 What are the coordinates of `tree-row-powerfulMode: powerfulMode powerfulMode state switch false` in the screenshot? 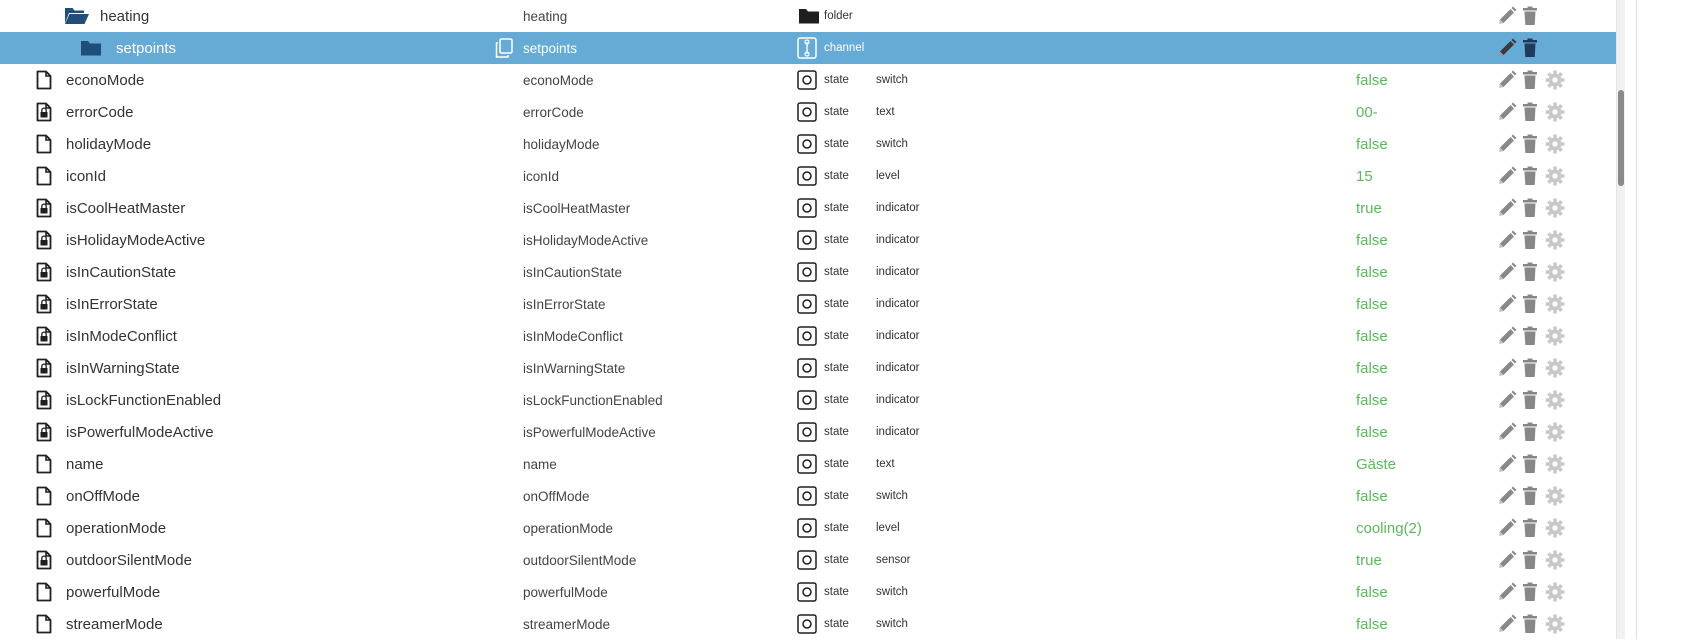 It's located at (808, 592).